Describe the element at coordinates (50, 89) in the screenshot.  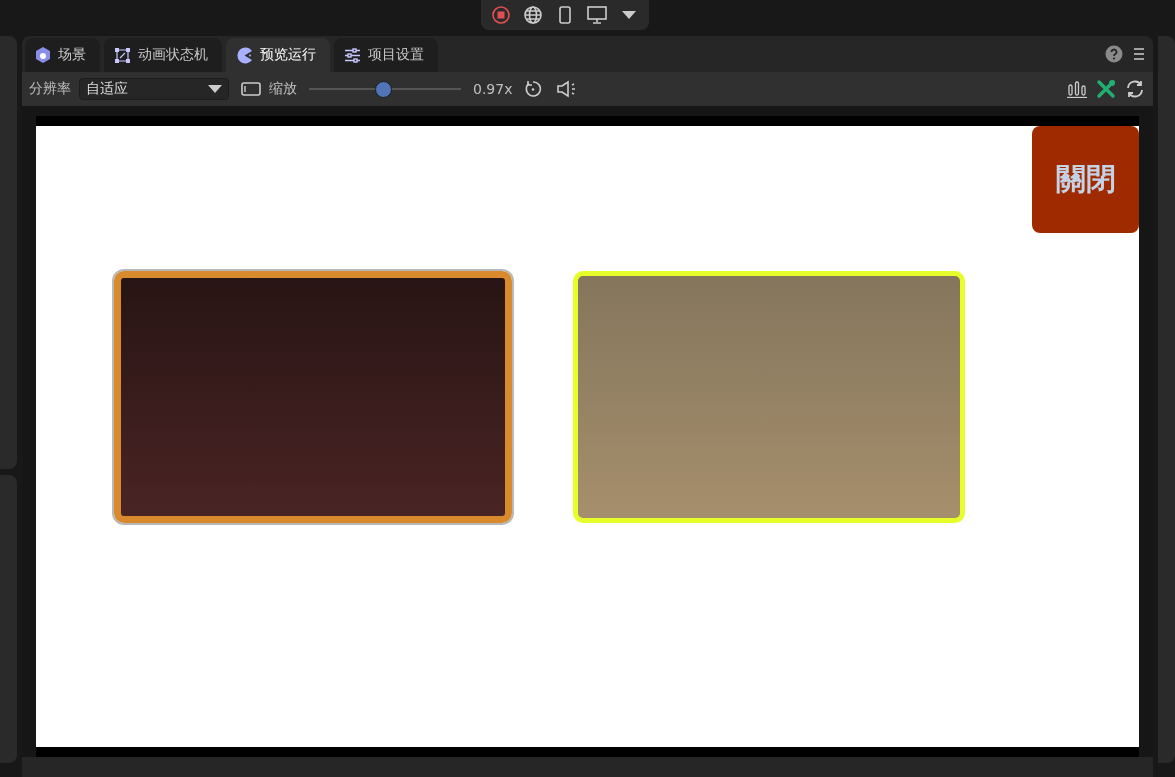
I see `resolution-label: 分辨率` at that location.